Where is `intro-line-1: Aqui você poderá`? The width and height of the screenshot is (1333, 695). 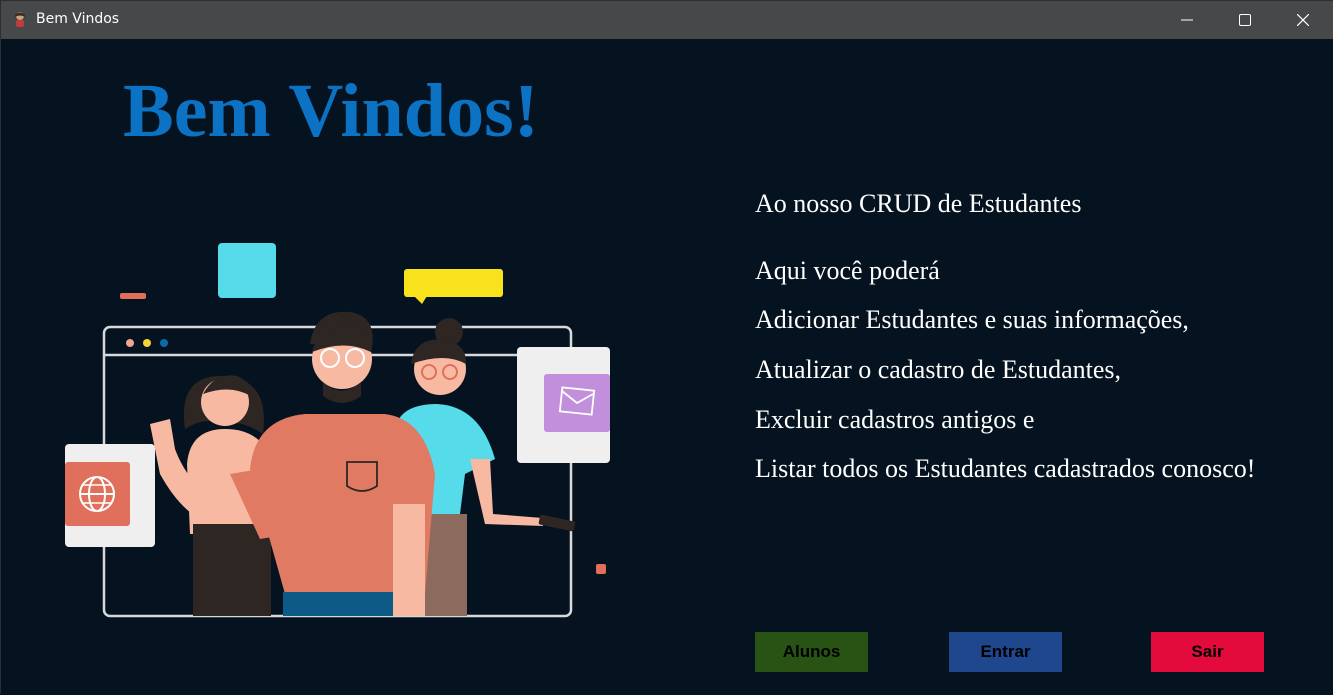 intro-line-1: Aqui você poderá is located at coordinates (847, 270).